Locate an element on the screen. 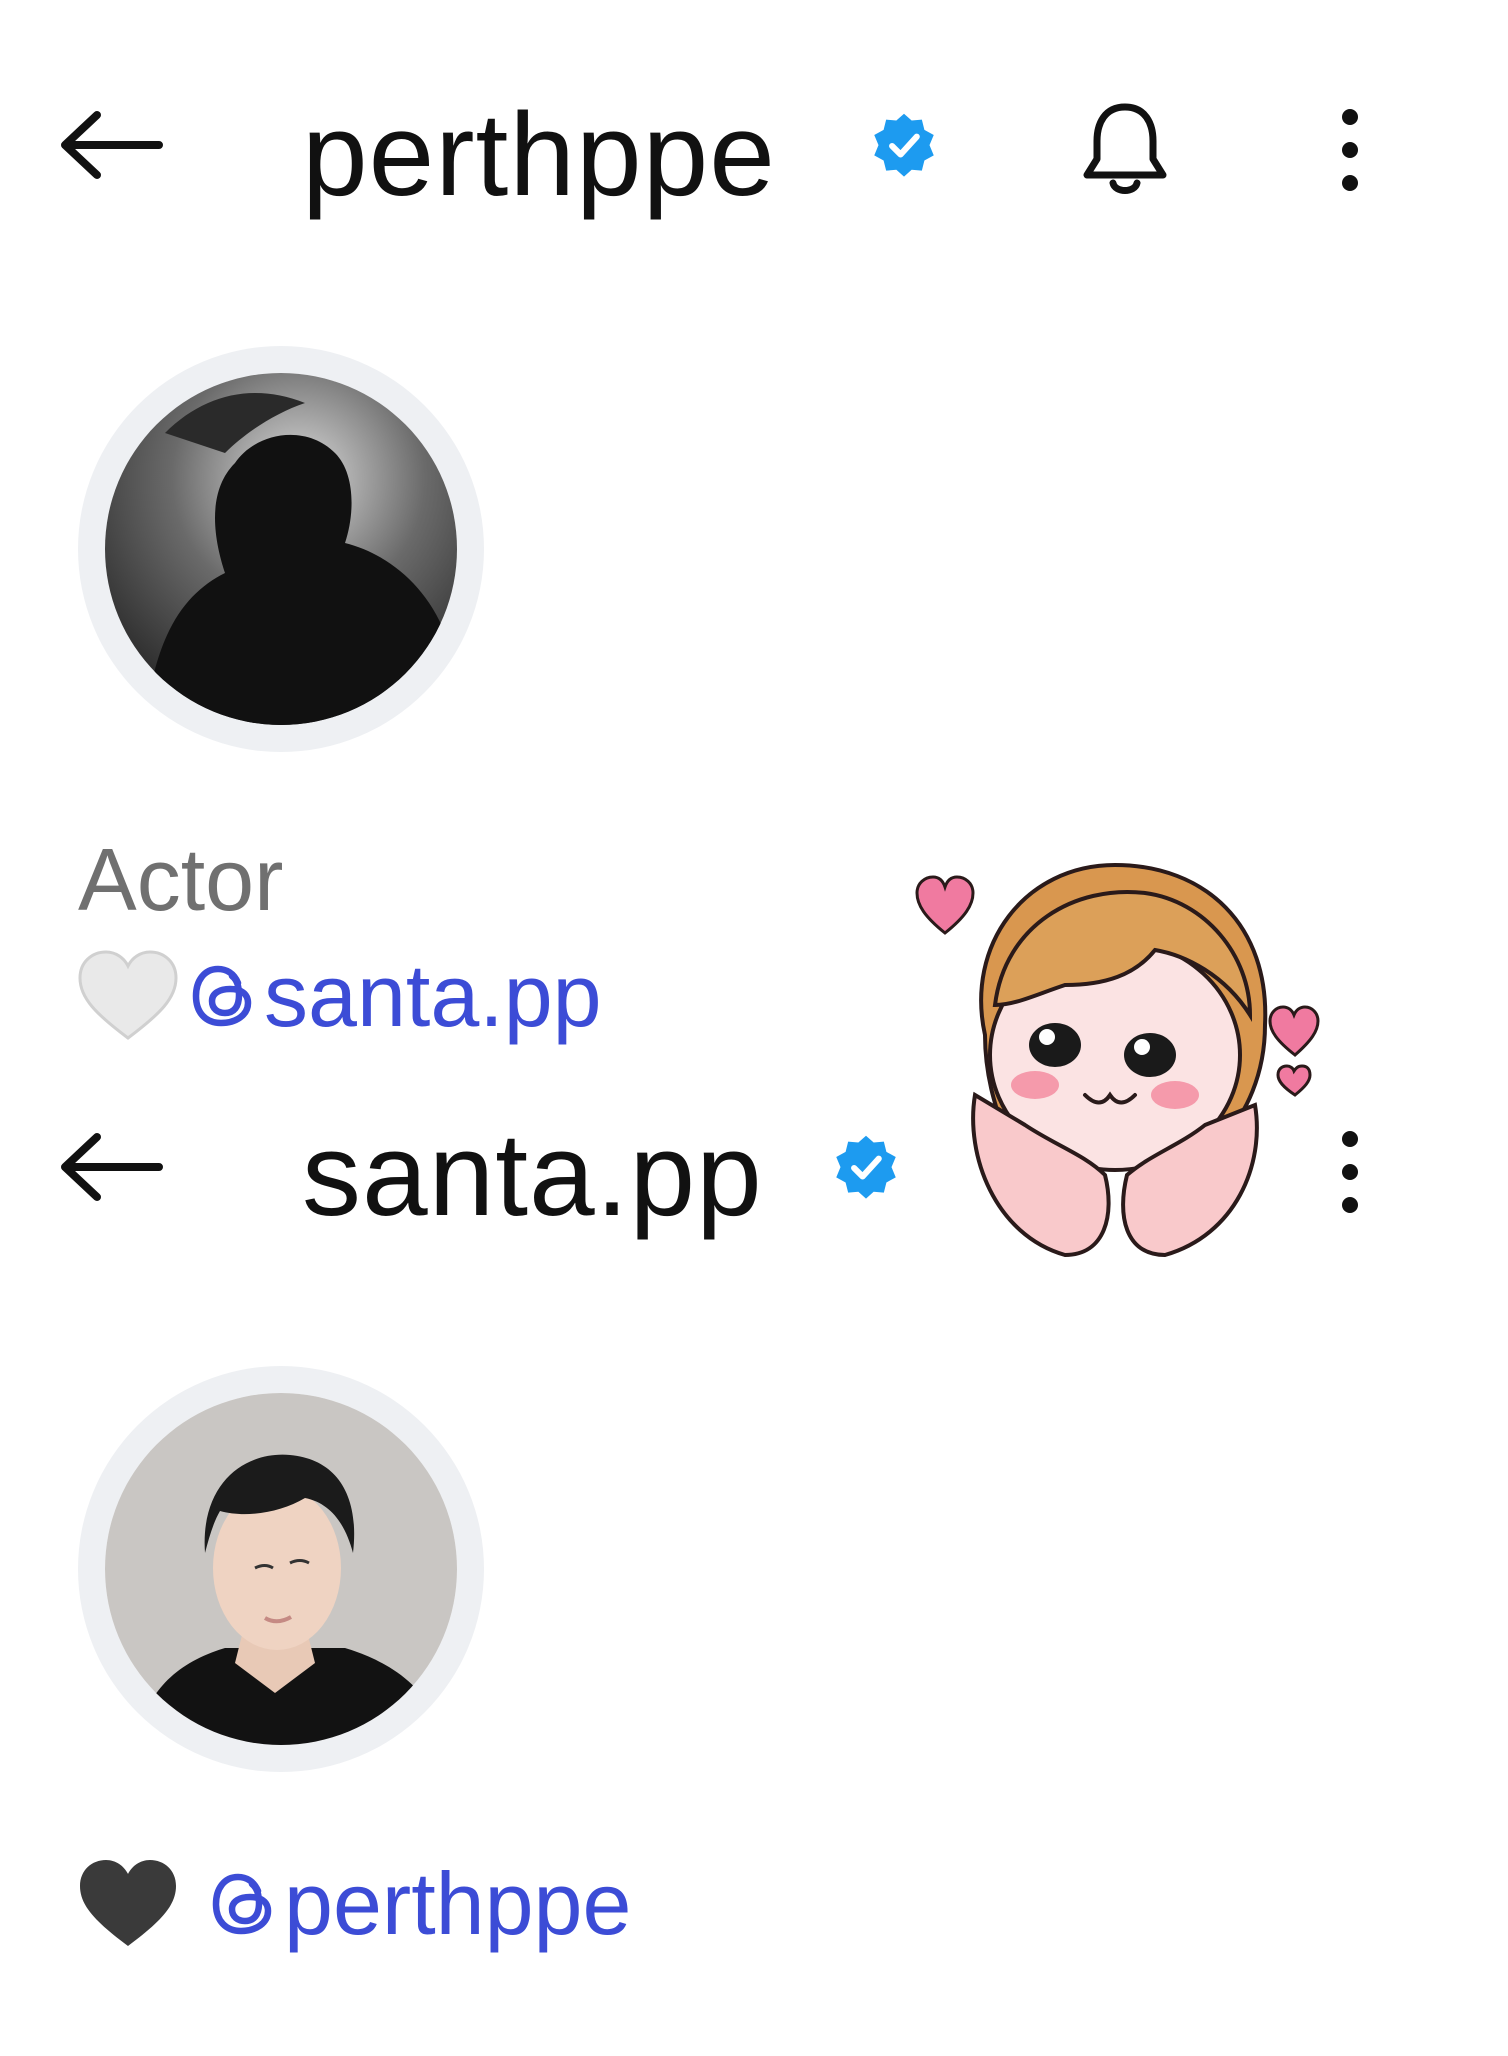  profile-username: santa.pp is located at coordinates (532, 1175).